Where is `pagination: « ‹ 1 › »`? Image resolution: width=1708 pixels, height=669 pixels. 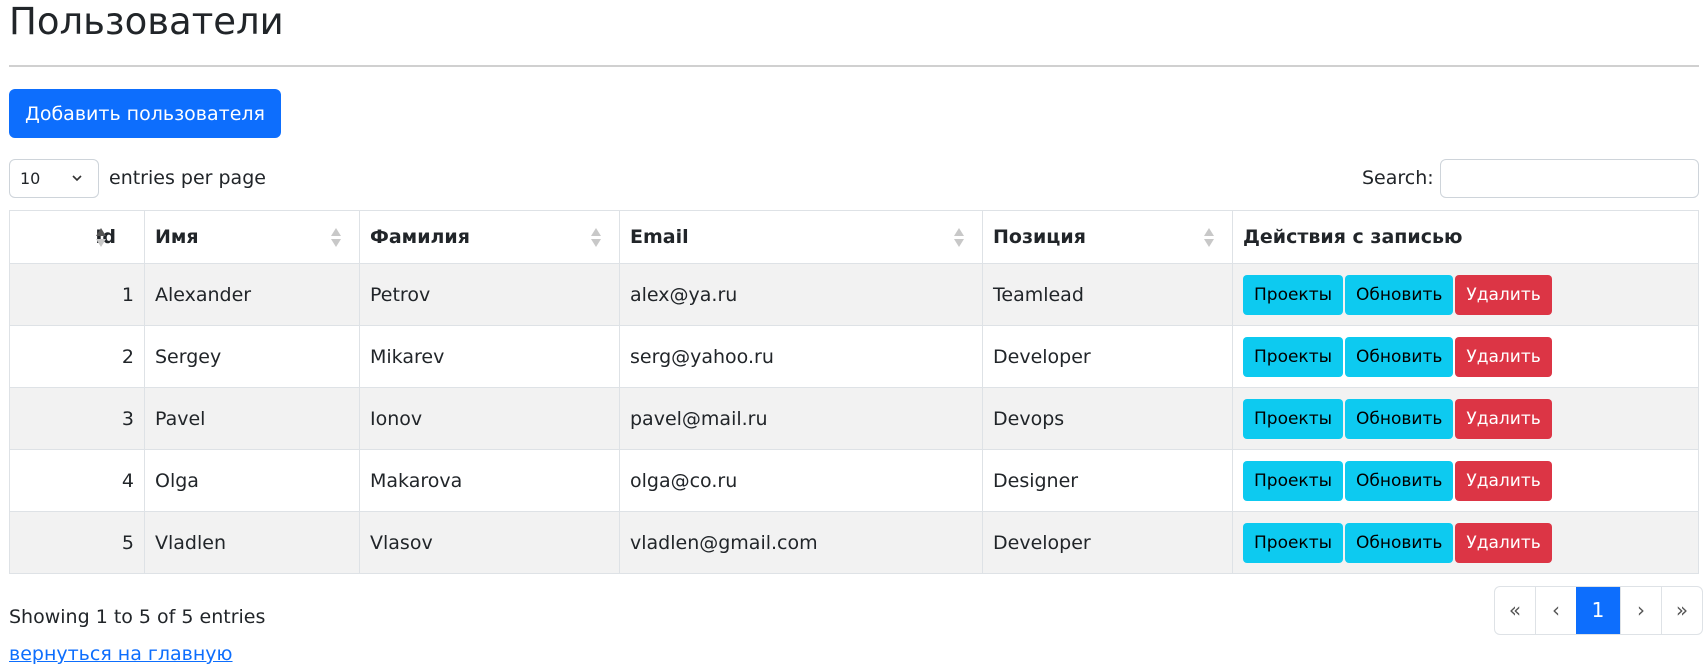 pagination: « ‹ 1 › » is located at coordinates (1598, 610).